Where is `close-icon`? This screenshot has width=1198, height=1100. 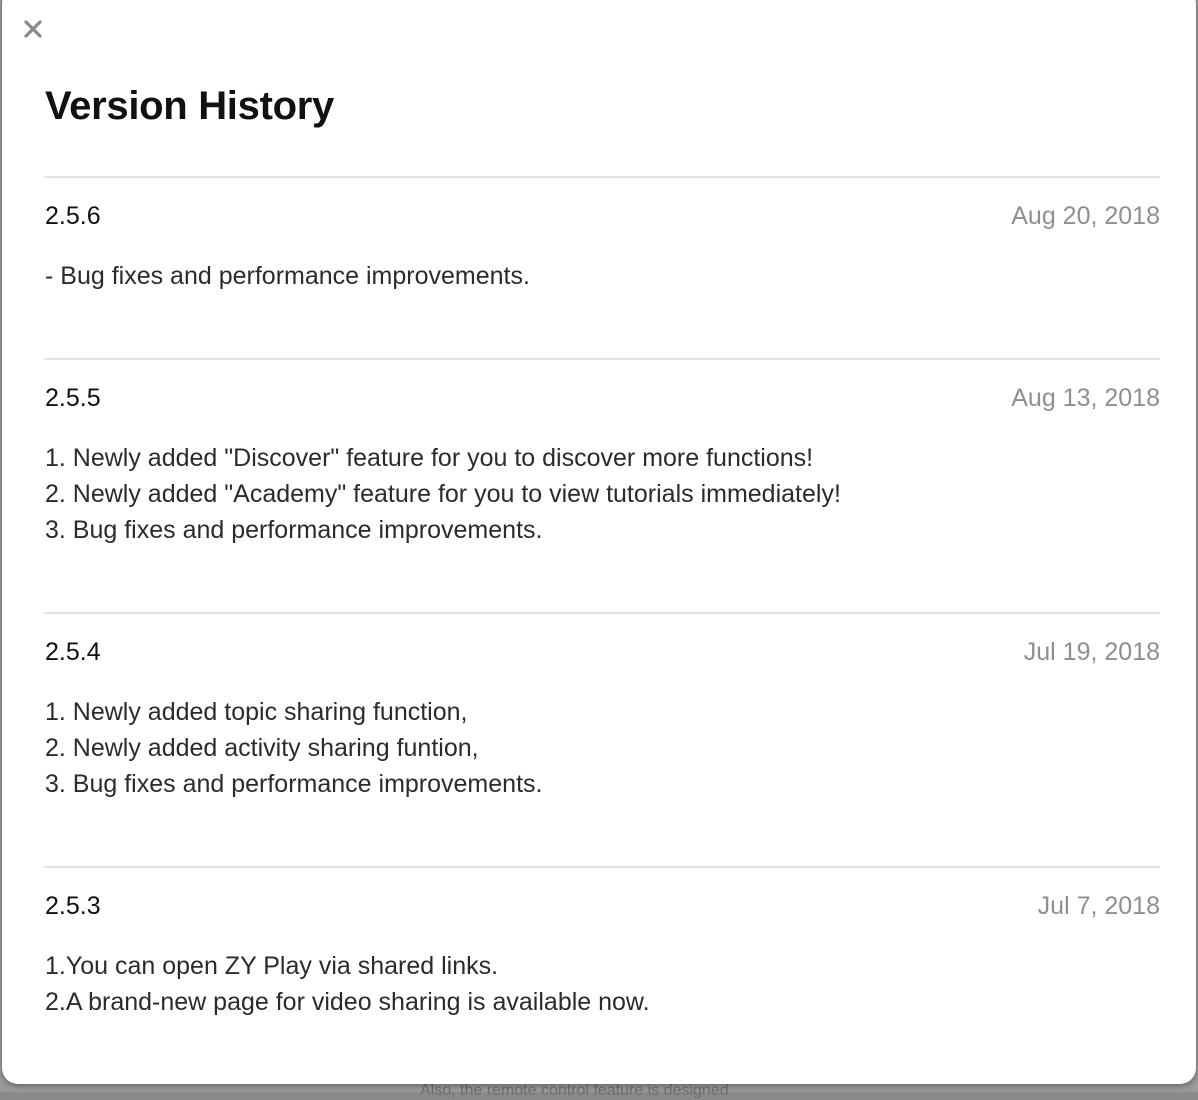
close-icon is located at coordinates (33, 29).